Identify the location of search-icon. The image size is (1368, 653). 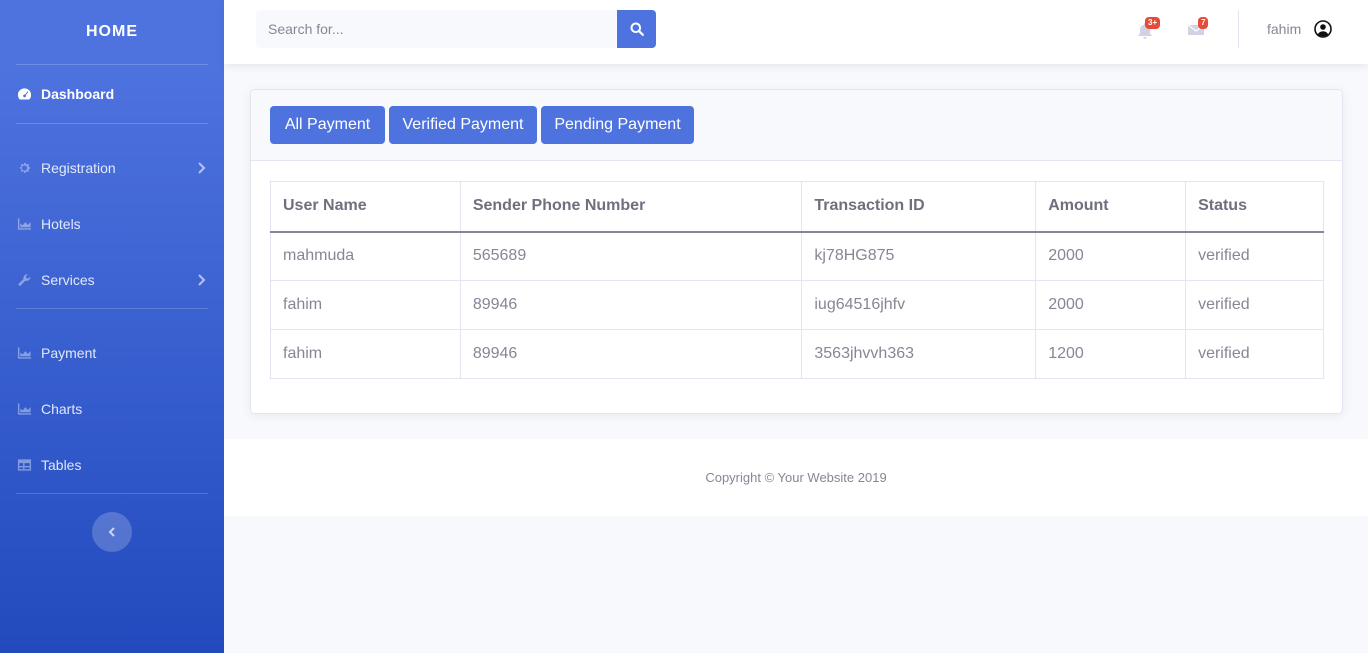
(637, 29).